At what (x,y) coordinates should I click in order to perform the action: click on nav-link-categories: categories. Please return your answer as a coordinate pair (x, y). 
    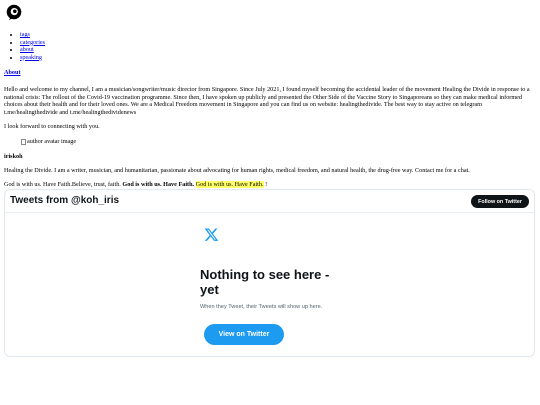
    Looking at the image, I should click on (32, 42).